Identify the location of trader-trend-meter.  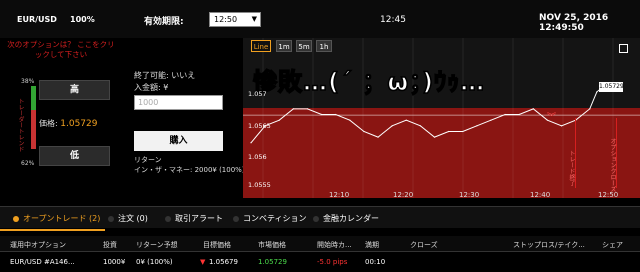
(33, 117).